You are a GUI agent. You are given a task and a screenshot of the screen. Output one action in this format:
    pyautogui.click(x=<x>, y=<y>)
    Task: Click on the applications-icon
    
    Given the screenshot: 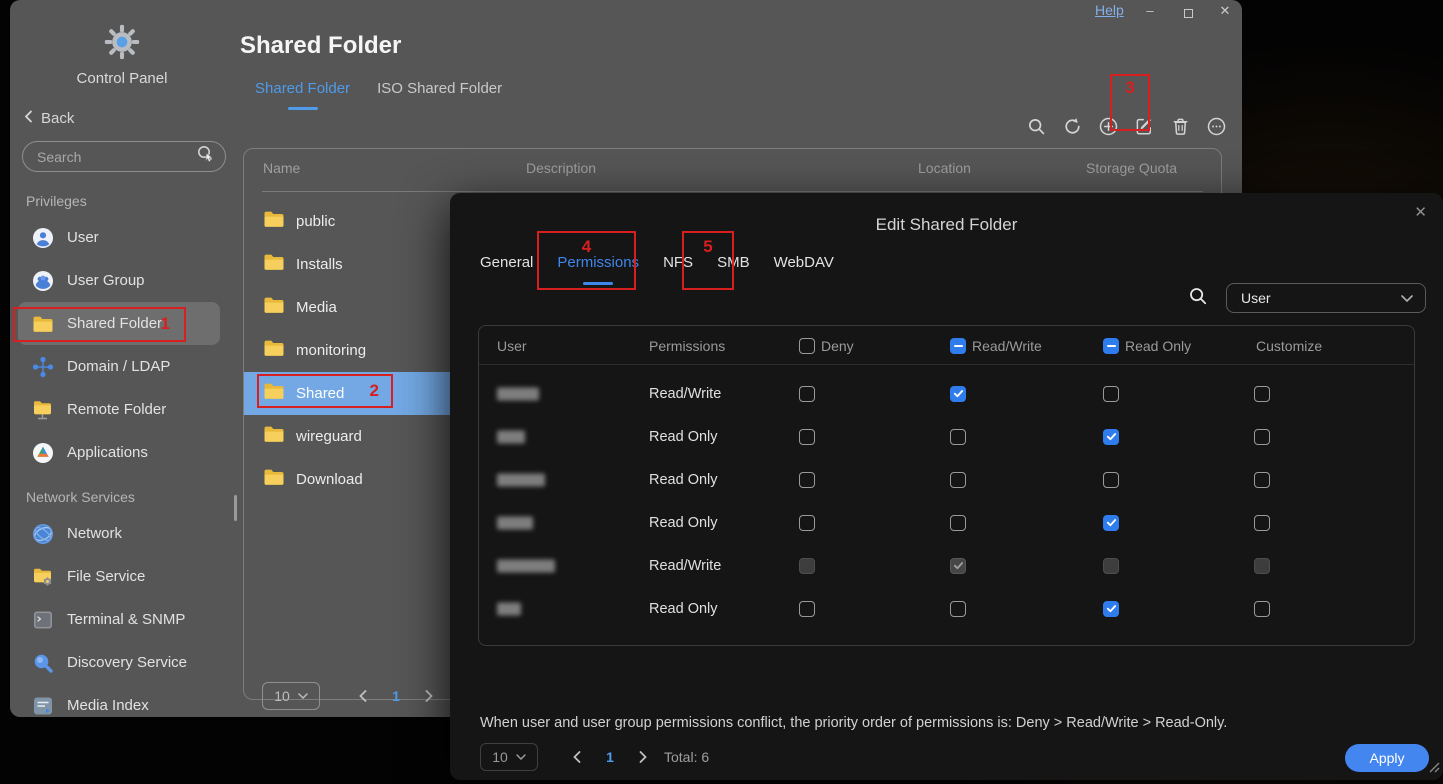 What is the action you would take?
    pyautogui.click(x=43, y=453)
    